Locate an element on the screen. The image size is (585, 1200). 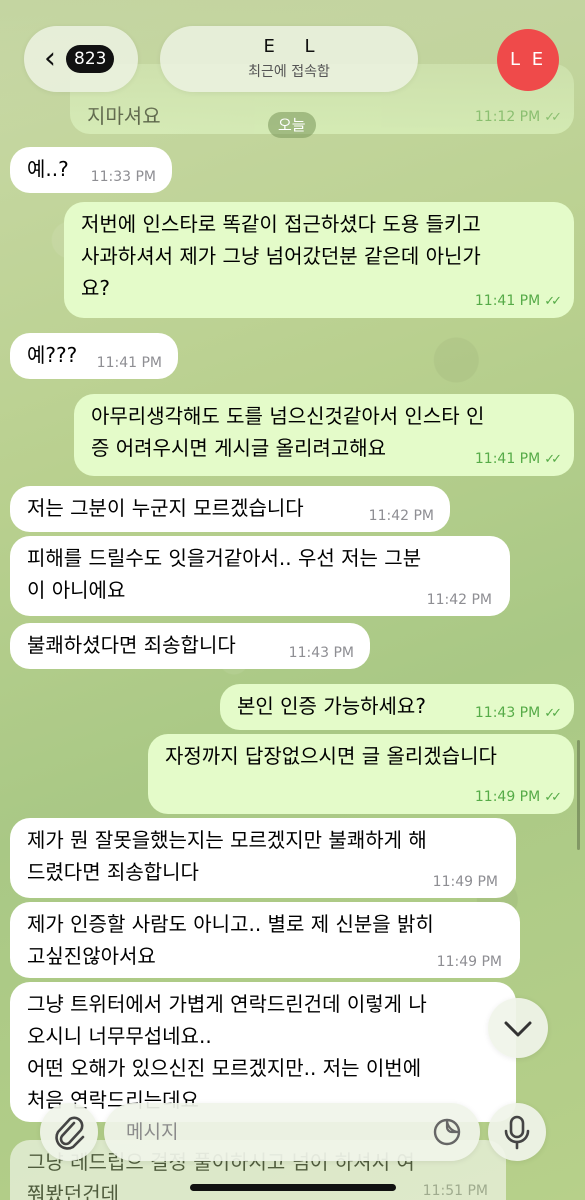
message-input-container is located at coordinates (292, 1132).